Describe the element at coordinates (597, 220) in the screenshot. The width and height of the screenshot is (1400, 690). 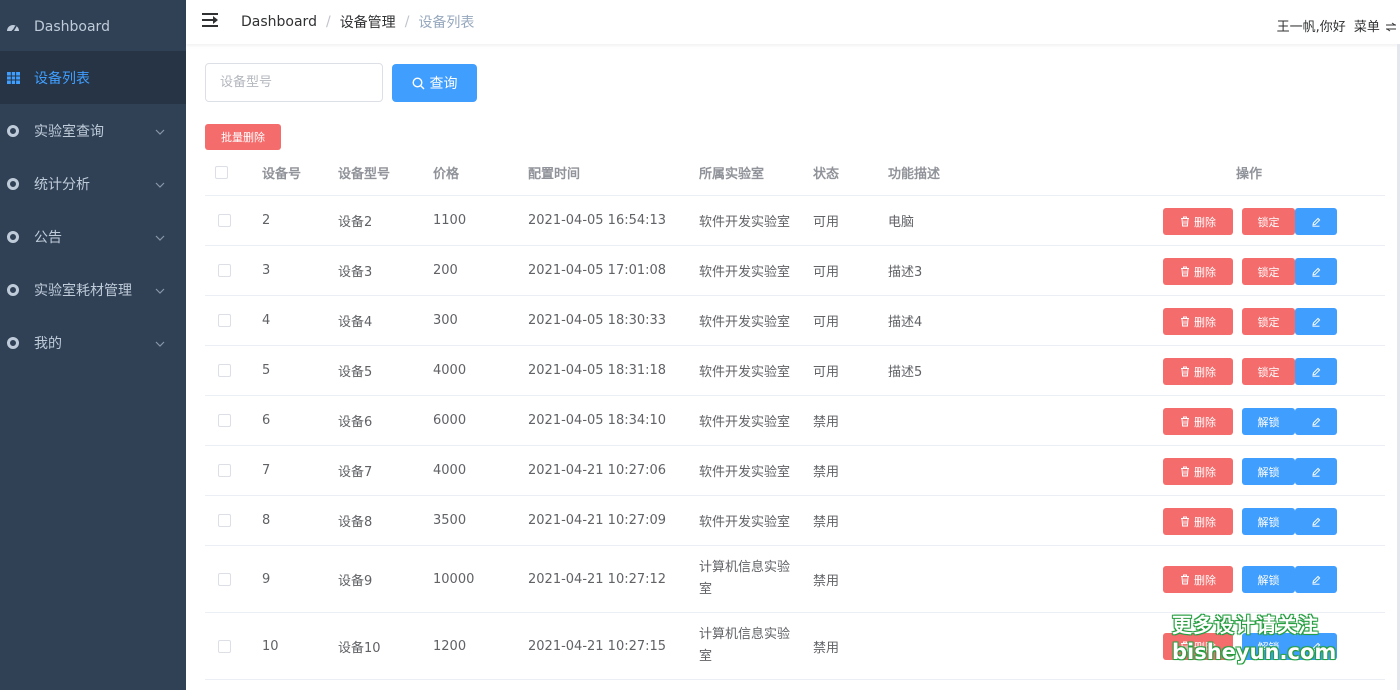
I see `cell-config-time: 2021-04-05 16:54:13` at that location.